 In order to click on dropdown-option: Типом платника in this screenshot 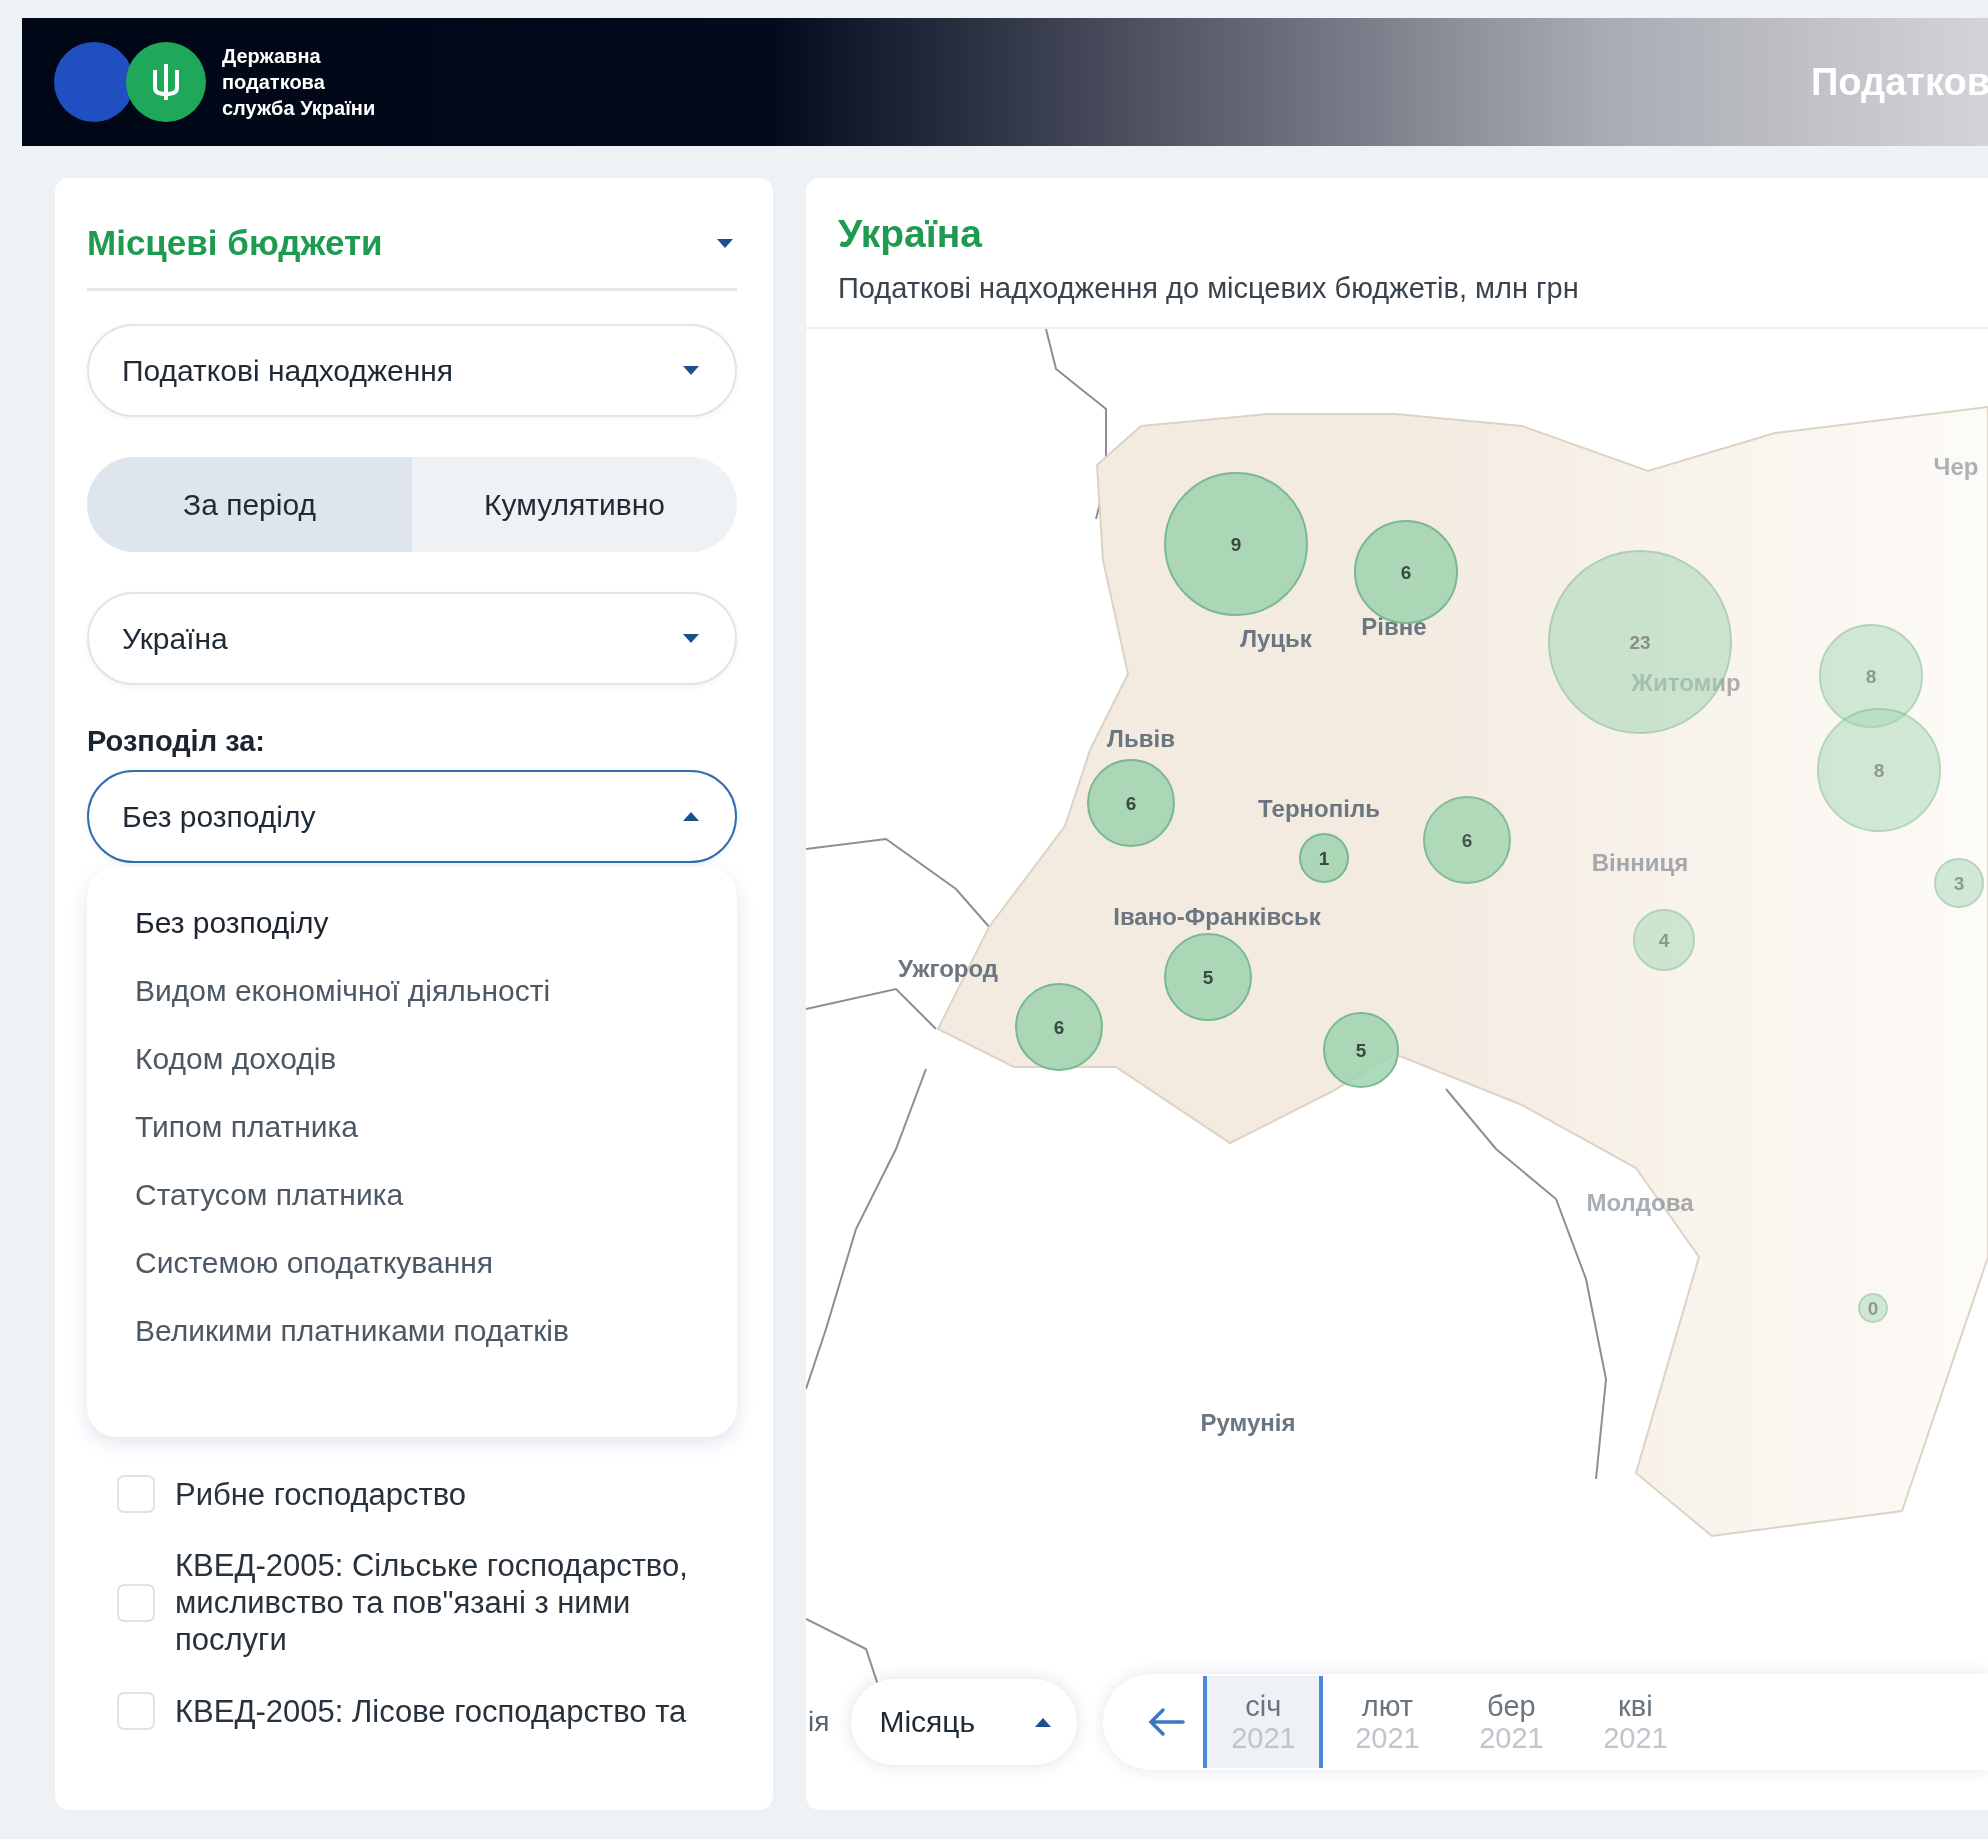, I will do `click(412, 1127)`.